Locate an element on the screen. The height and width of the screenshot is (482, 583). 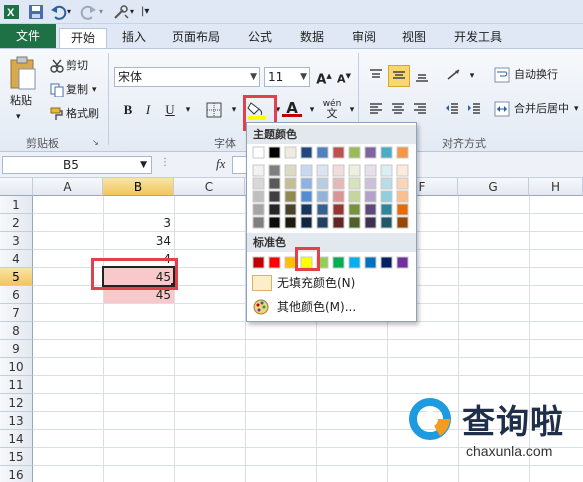
column-header: G is located at coordinates (493, 187).